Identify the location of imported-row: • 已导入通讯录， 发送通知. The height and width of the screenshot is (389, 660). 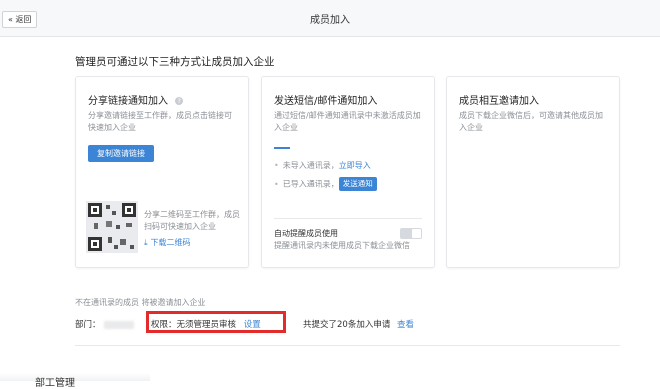
(325, 184).